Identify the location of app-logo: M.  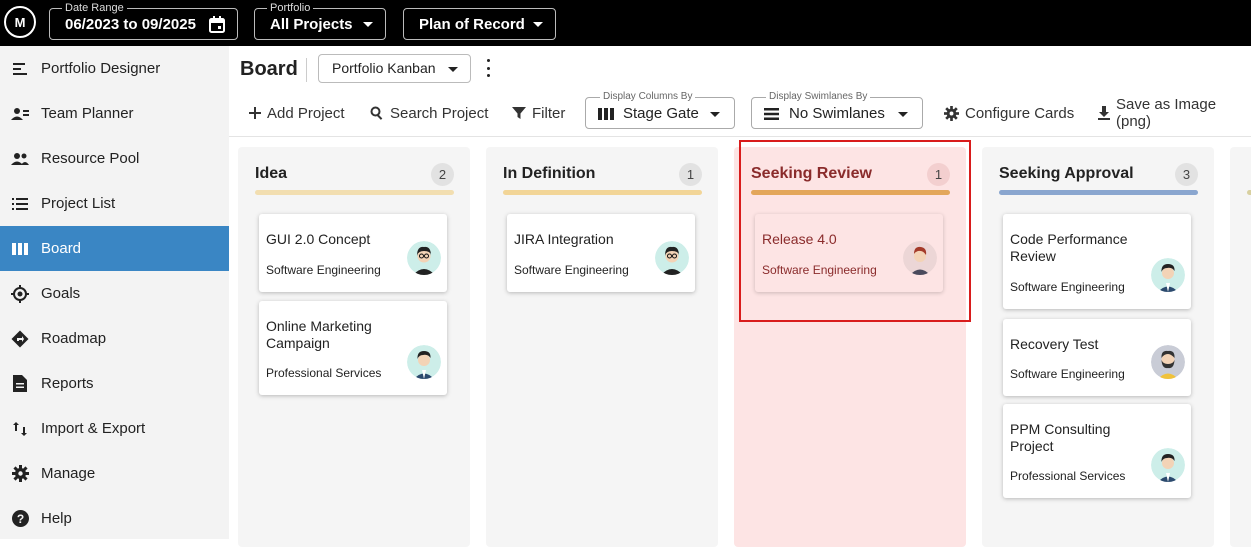
(20, 22).